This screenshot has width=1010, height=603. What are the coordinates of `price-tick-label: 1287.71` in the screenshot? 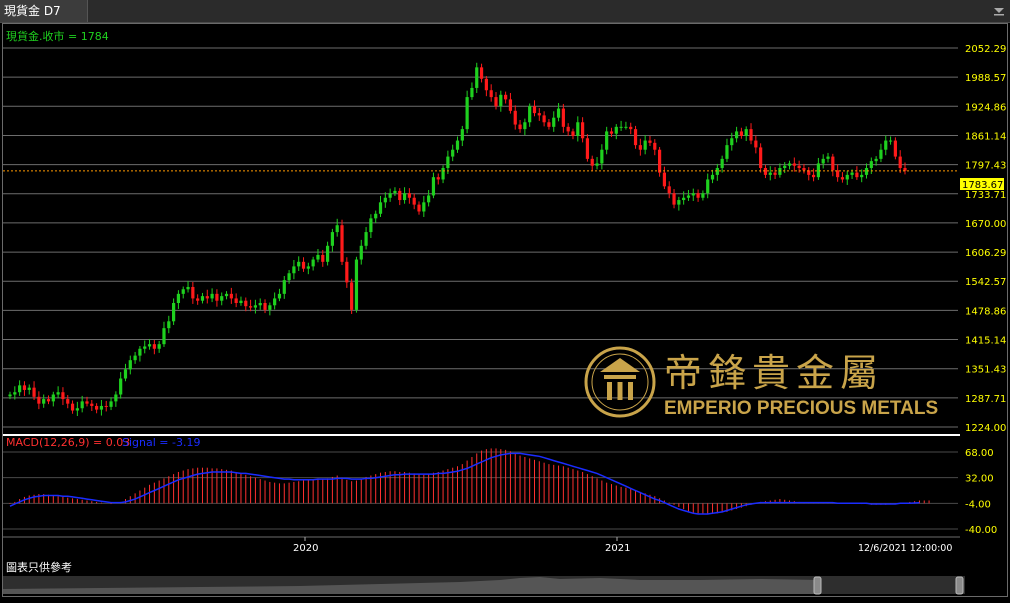 It's located at (985, 399).